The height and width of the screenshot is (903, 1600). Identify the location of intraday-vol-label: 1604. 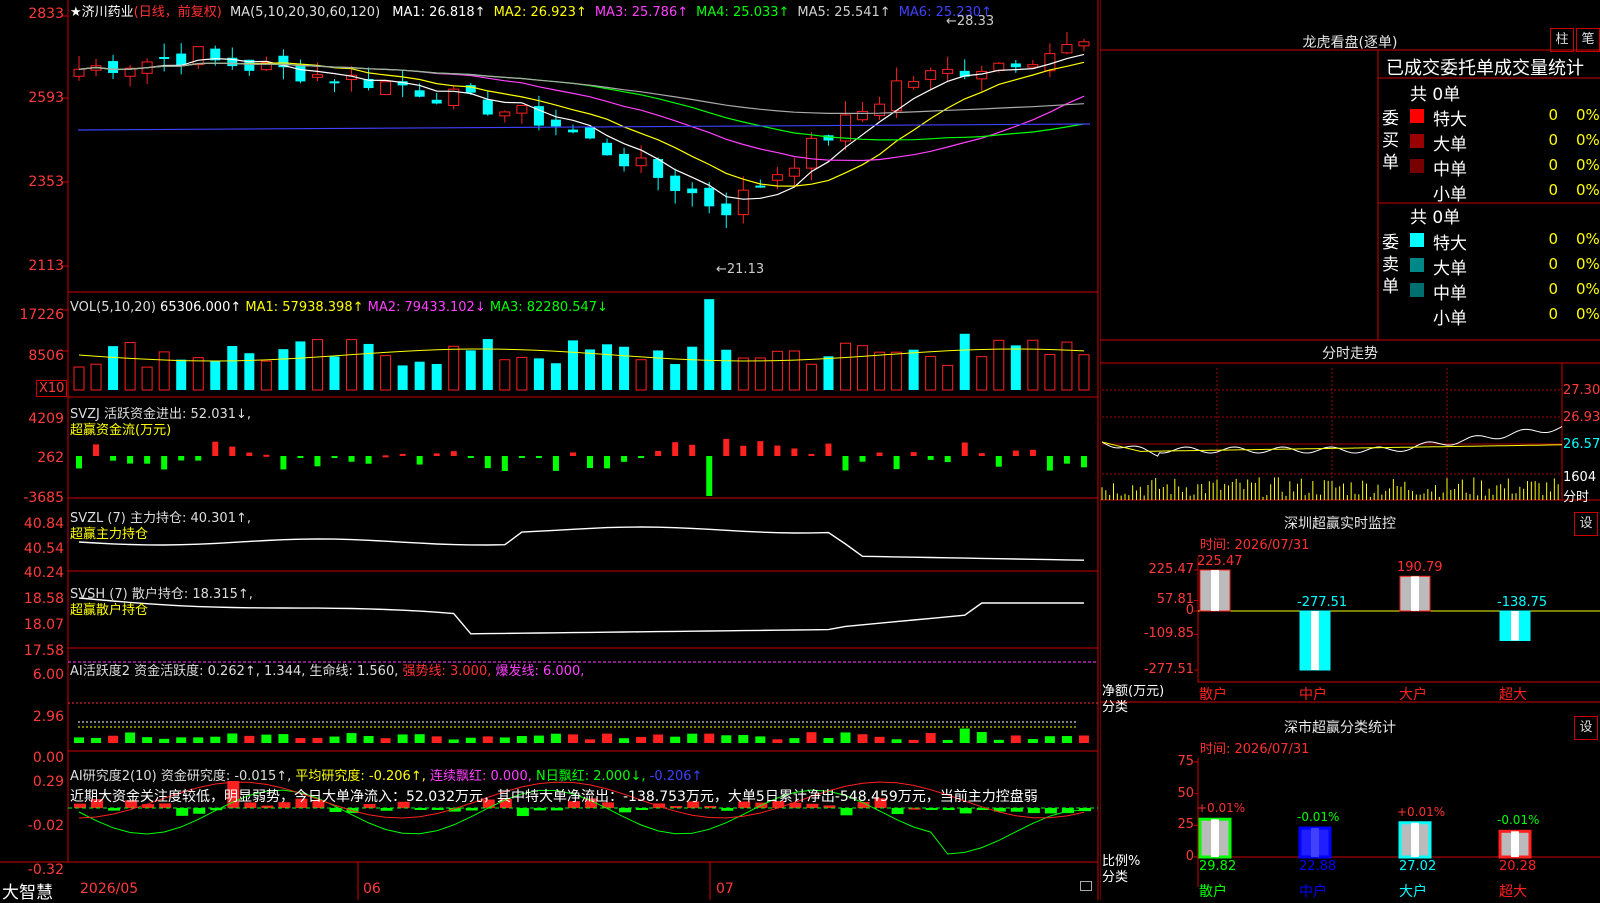
(1580, 477).